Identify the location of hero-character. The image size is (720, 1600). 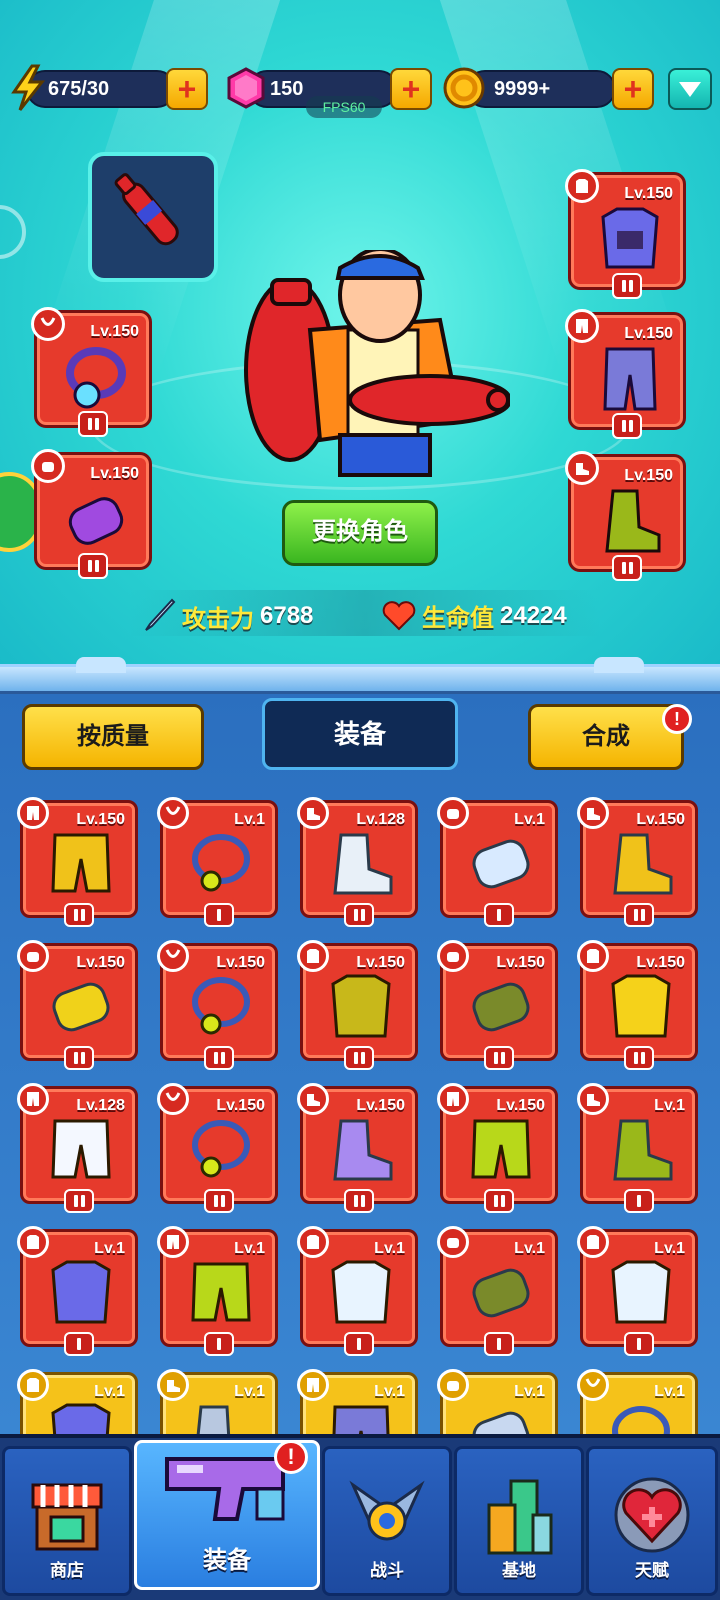
(371, 373).